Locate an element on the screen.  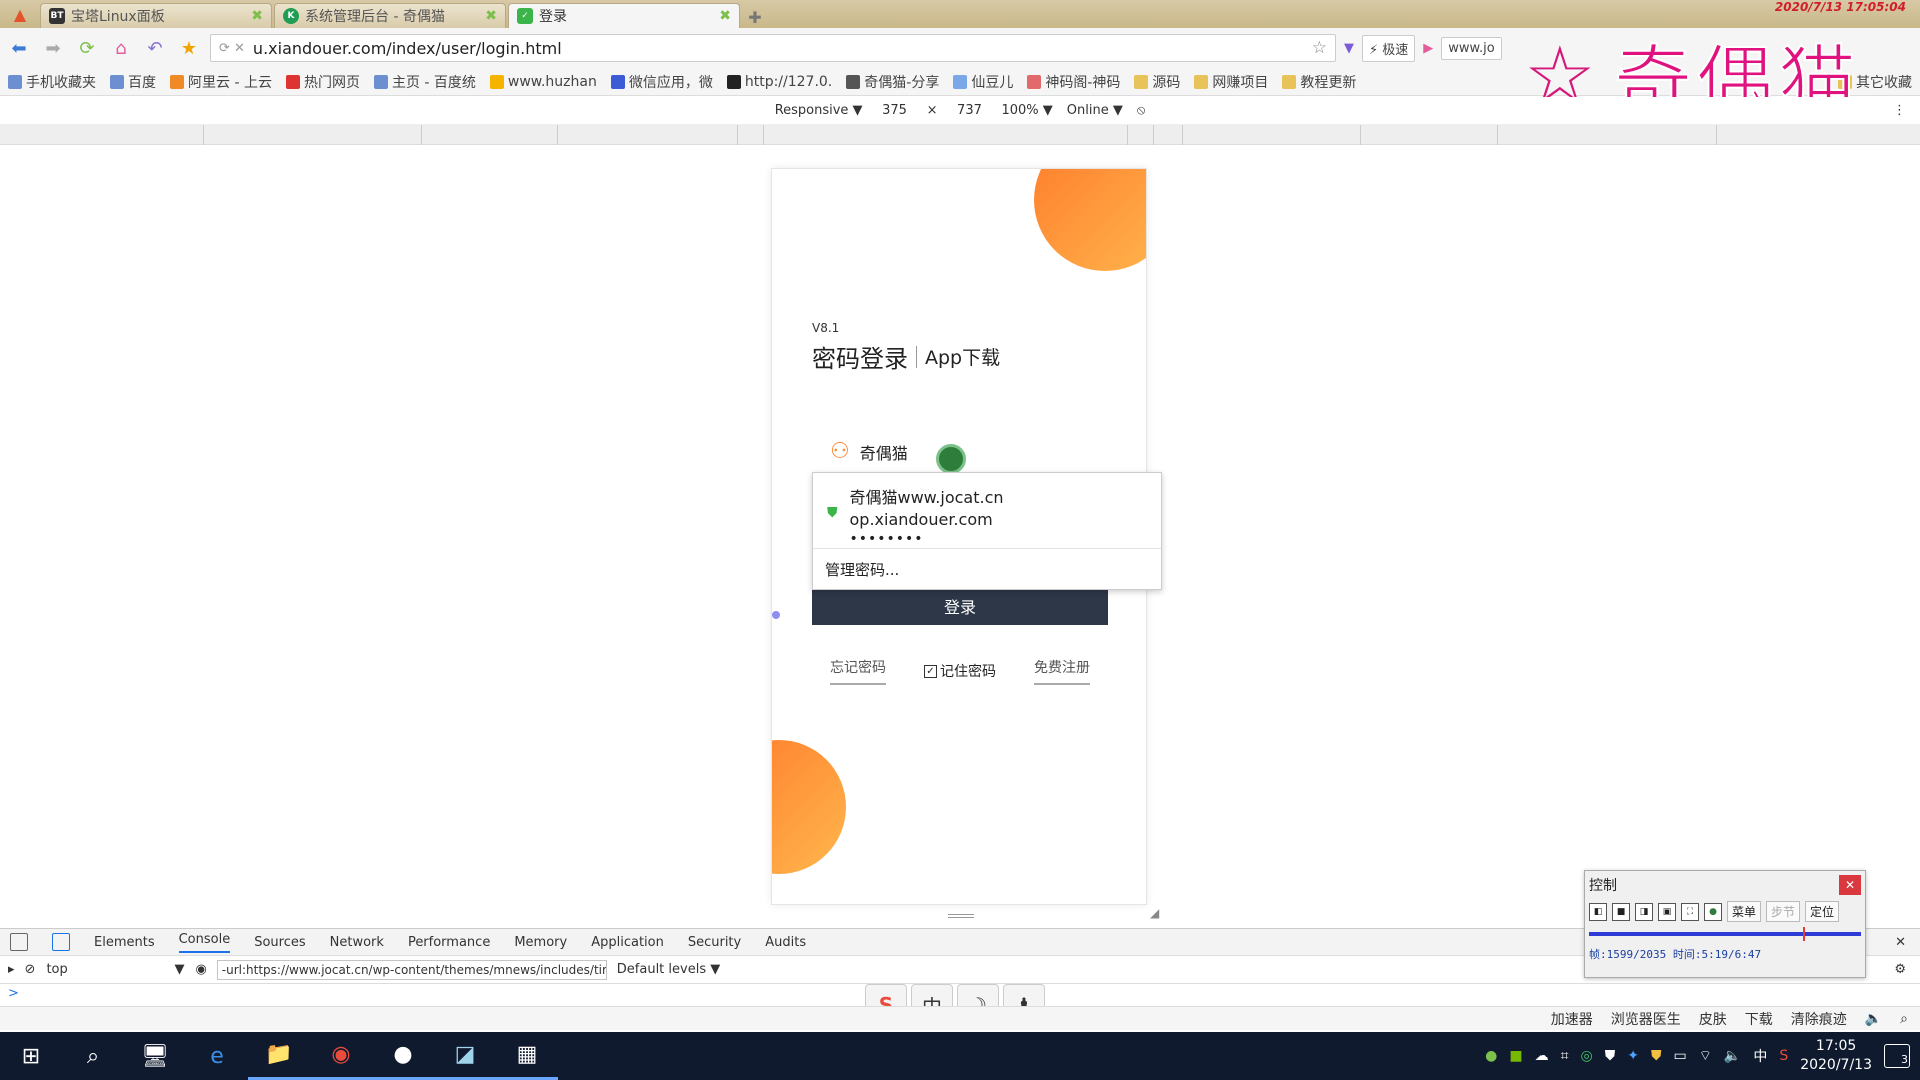
bookmark-star-icon: ☆ is located at coordinates (1319, 48).